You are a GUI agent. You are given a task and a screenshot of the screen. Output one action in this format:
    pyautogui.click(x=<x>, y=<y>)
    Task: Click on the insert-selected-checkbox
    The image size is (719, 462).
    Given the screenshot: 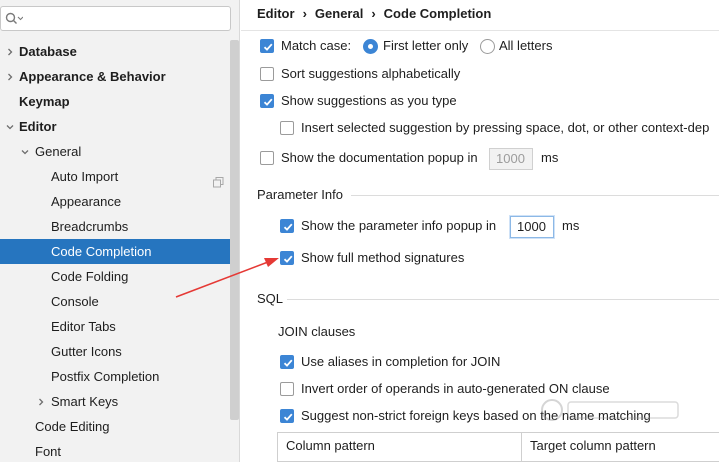 What is the action you would take?
    pyautogui.click(x=287, y=128)
    